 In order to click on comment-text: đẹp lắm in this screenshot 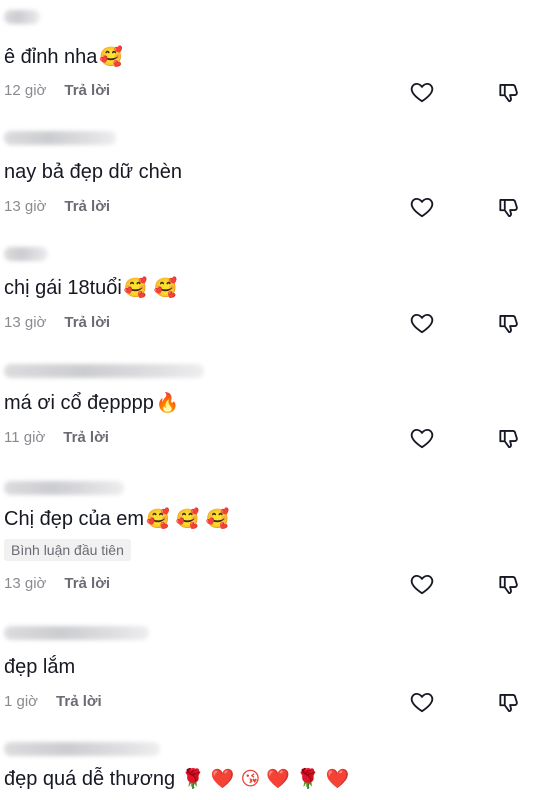, I will do `click(40, 667)`.